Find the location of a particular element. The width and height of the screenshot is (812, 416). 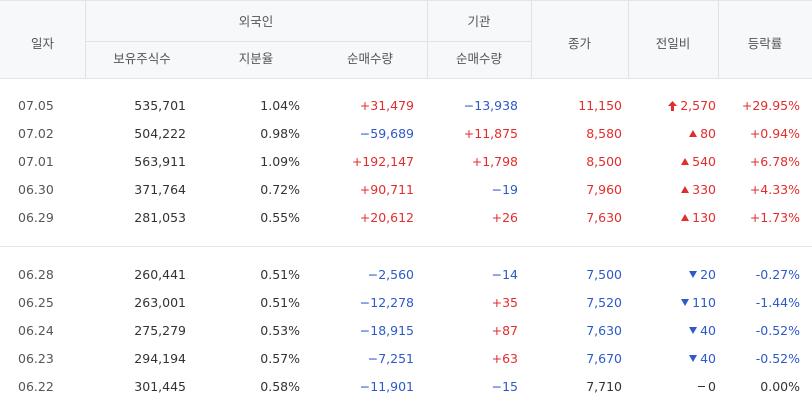

change-cell: 540 is located at coordinates (698, 162).